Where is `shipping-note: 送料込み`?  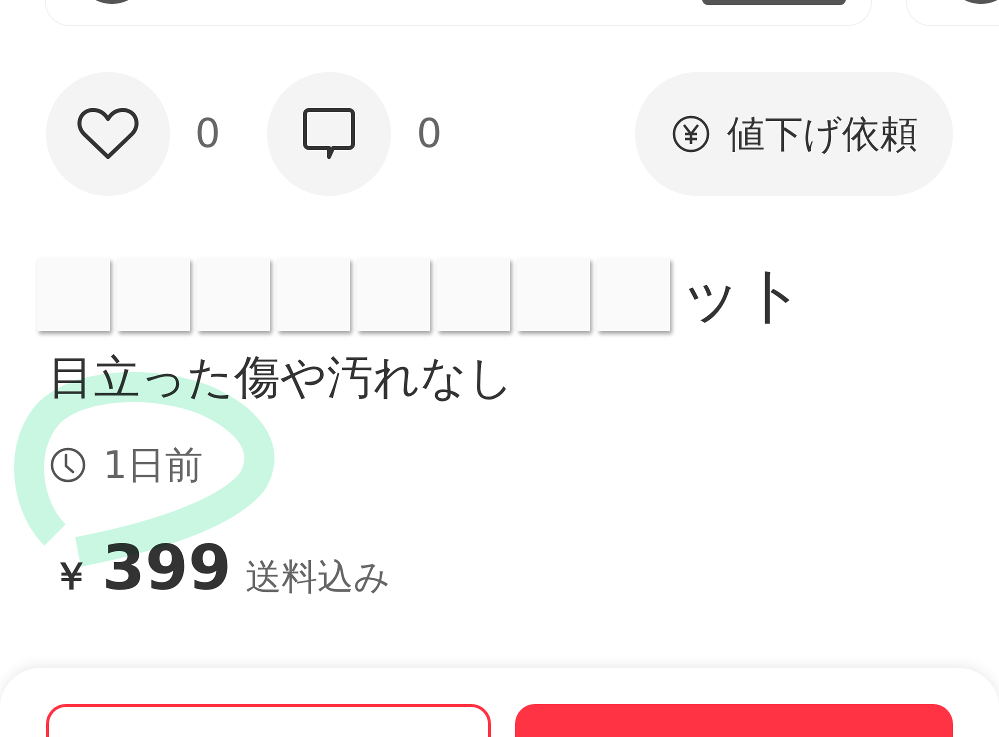
shipping-note: 送料込み is located at coordinates (317, 578).